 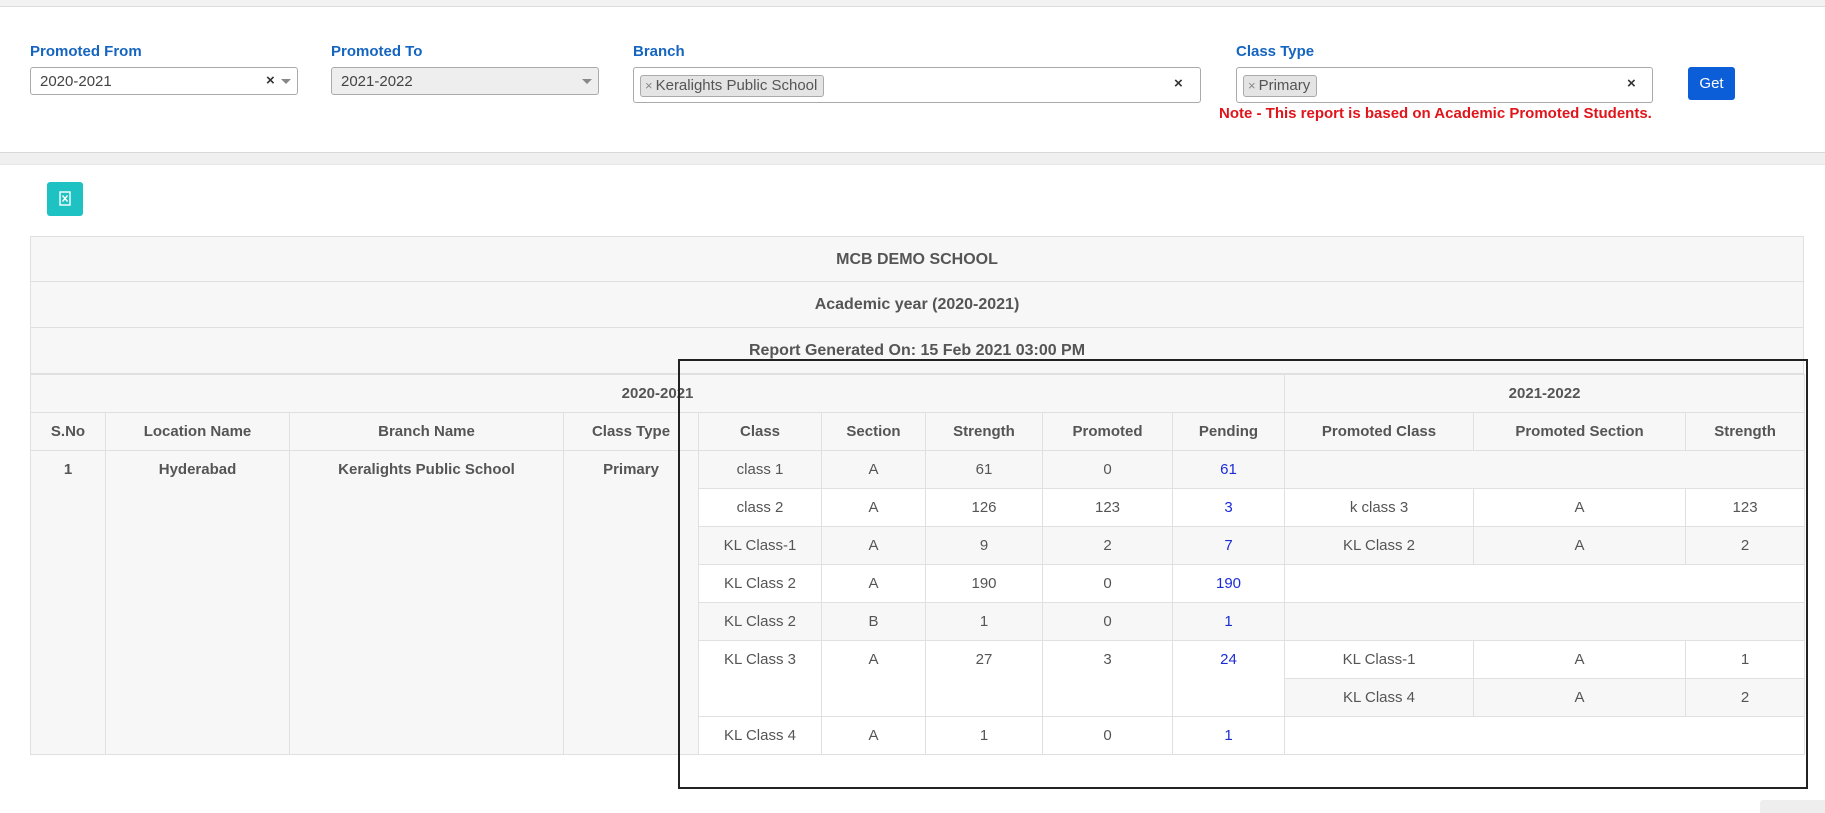 I want to click on cell-promoted-strength: 123, so click(x=1745, y=507).